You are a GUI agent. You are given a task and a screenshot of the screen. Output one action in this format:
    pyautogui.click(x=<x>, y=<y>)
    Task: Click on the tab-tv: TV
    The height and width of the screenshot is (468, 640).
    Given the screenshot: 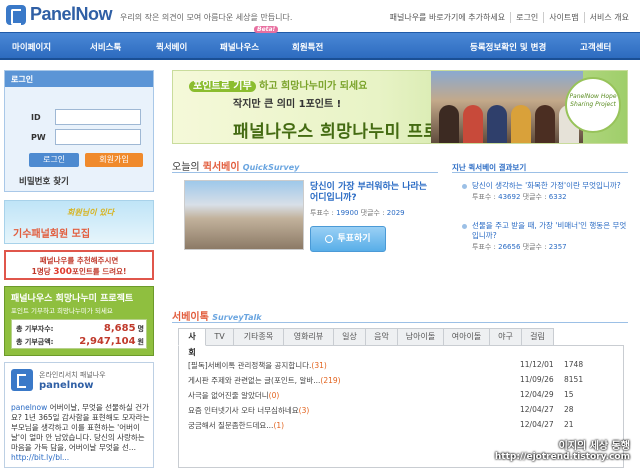 What is the action you would take?
    pyautogui.click(x=220, y=337)
    